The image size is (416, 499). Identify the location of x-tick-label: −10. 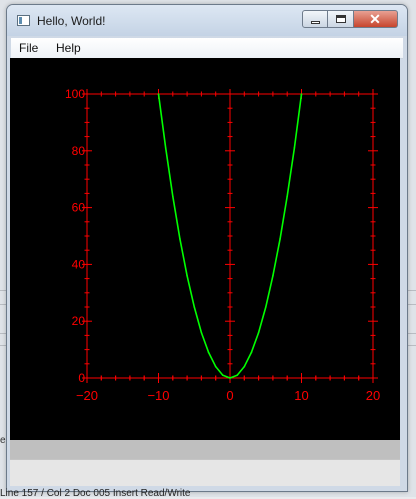
(158, 395).